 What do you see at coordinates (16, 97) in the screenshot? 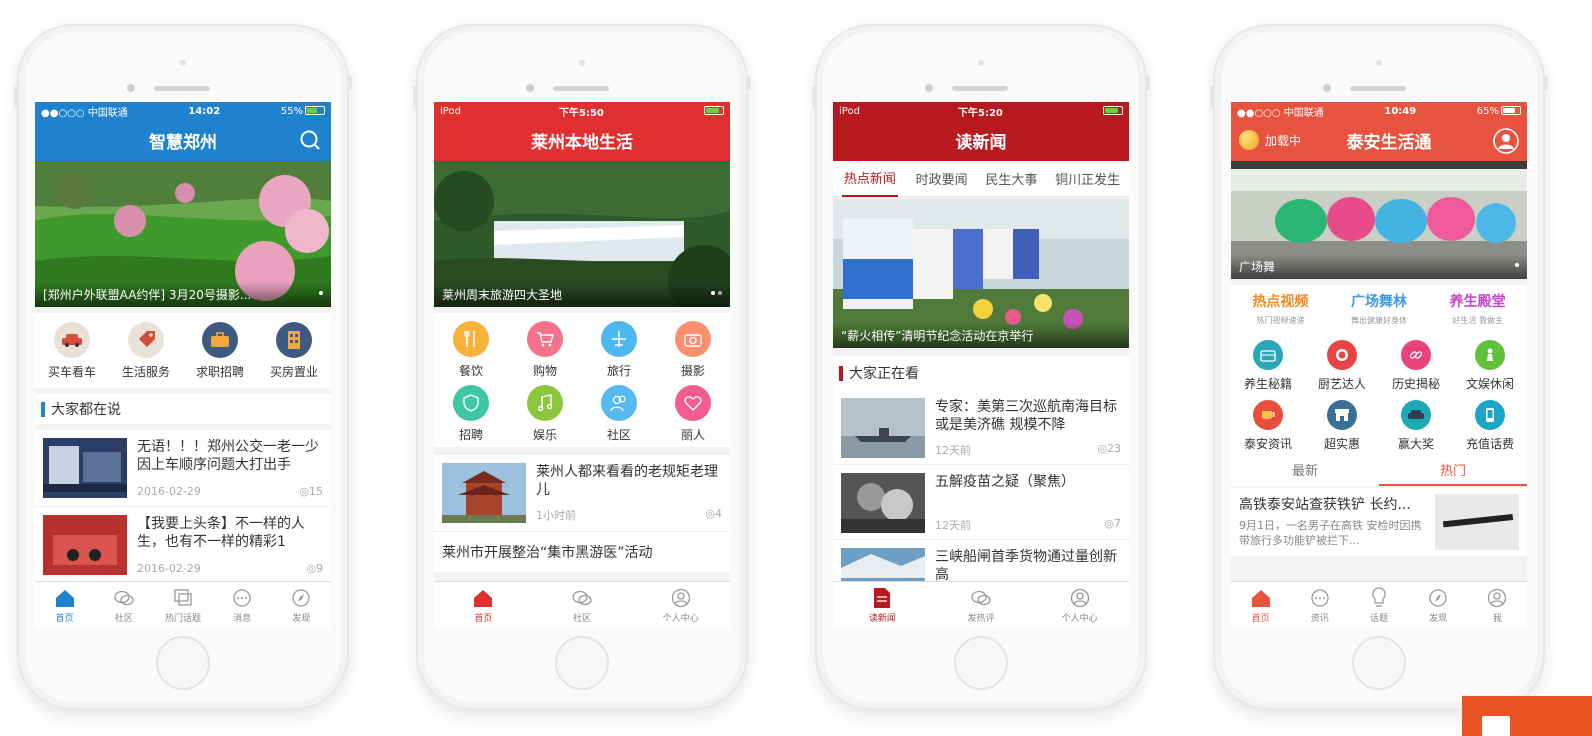
I see `mute-switch` at bounding box center [16, 97].